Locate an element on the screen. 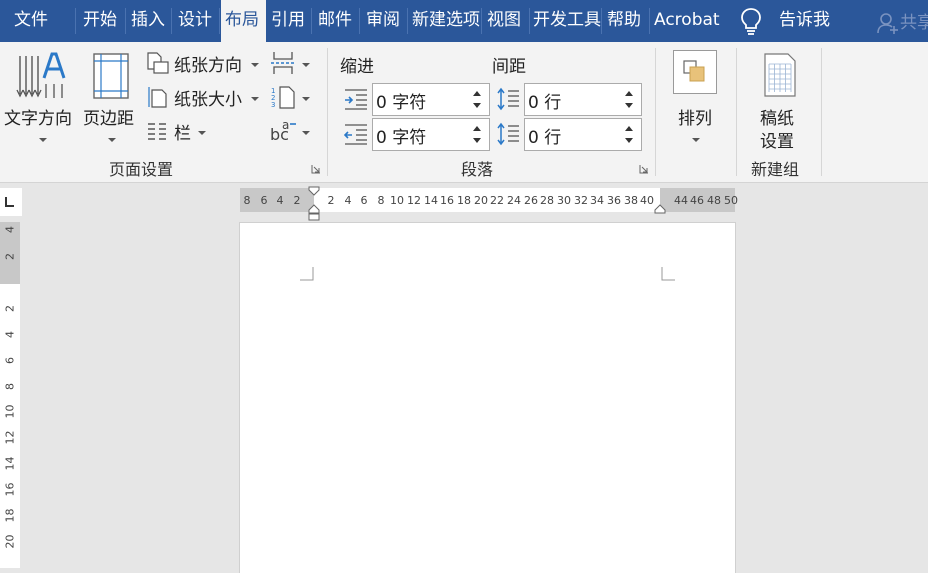 This screenshot has width=928, height=573. tab-file: 文件 is located at coordinates (38, 21).